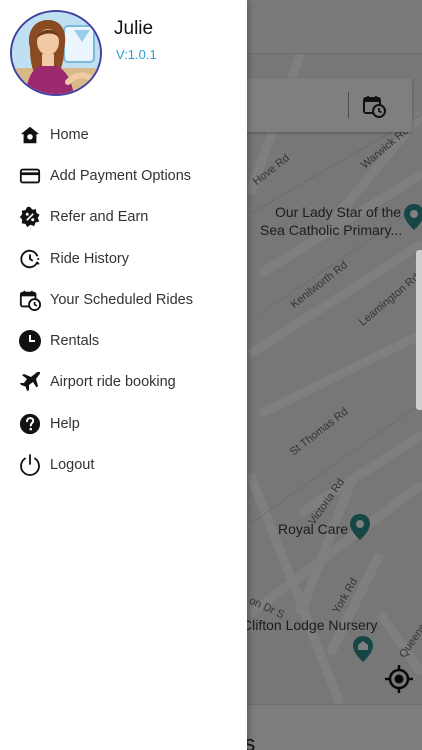  What do you see at coordinates (123, 134) in the screenshot?
I see `menu-item-home: Home` at bounding box center [123, 134].